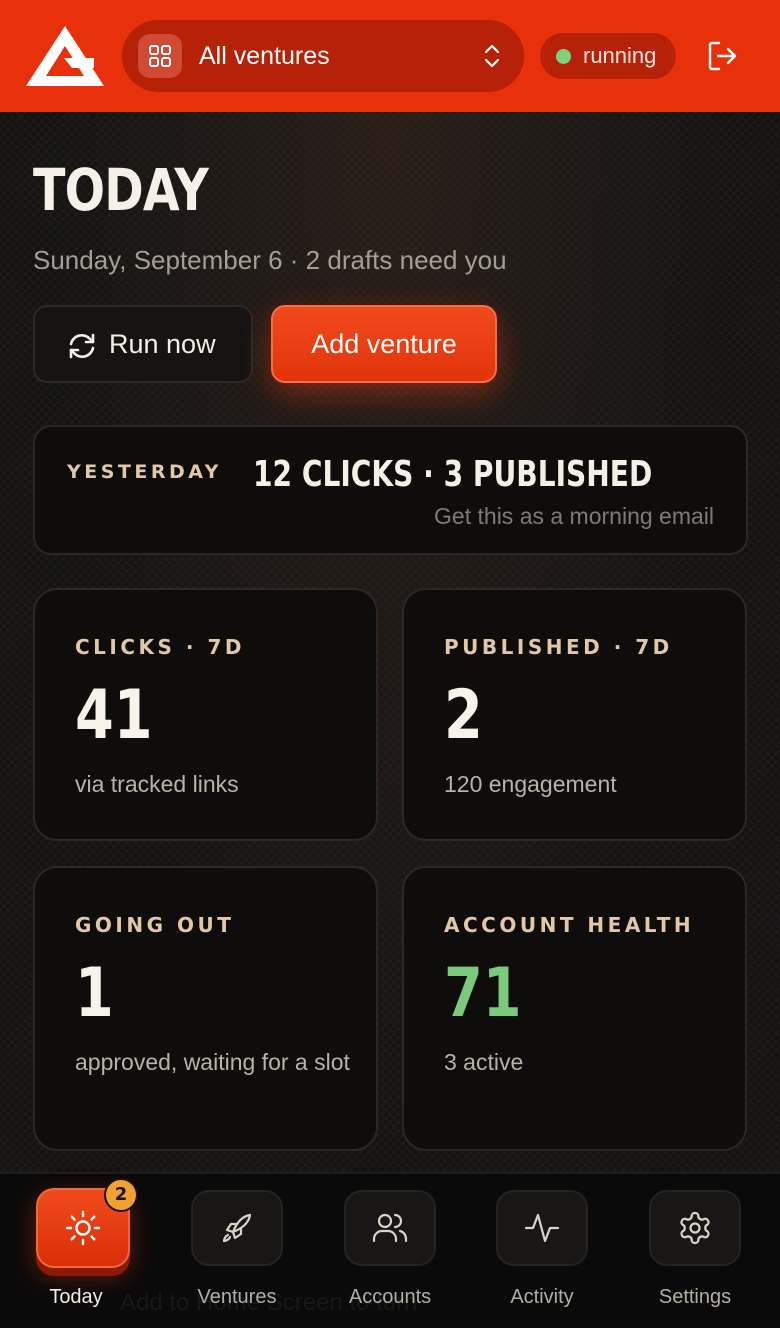  Describe the element at coordinates (492, 56) in the screenshot. I see `chevron-updown-icon` at that location.